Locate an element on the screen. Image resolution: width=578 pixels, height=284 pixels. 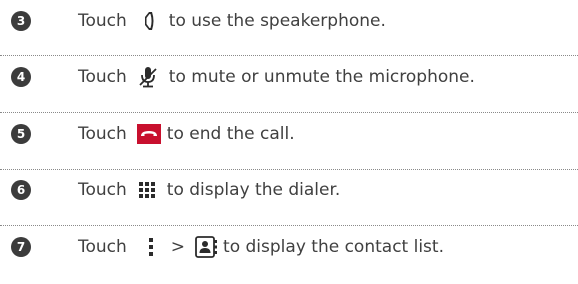
step-number: 6 is located at coordinates (21, 190).